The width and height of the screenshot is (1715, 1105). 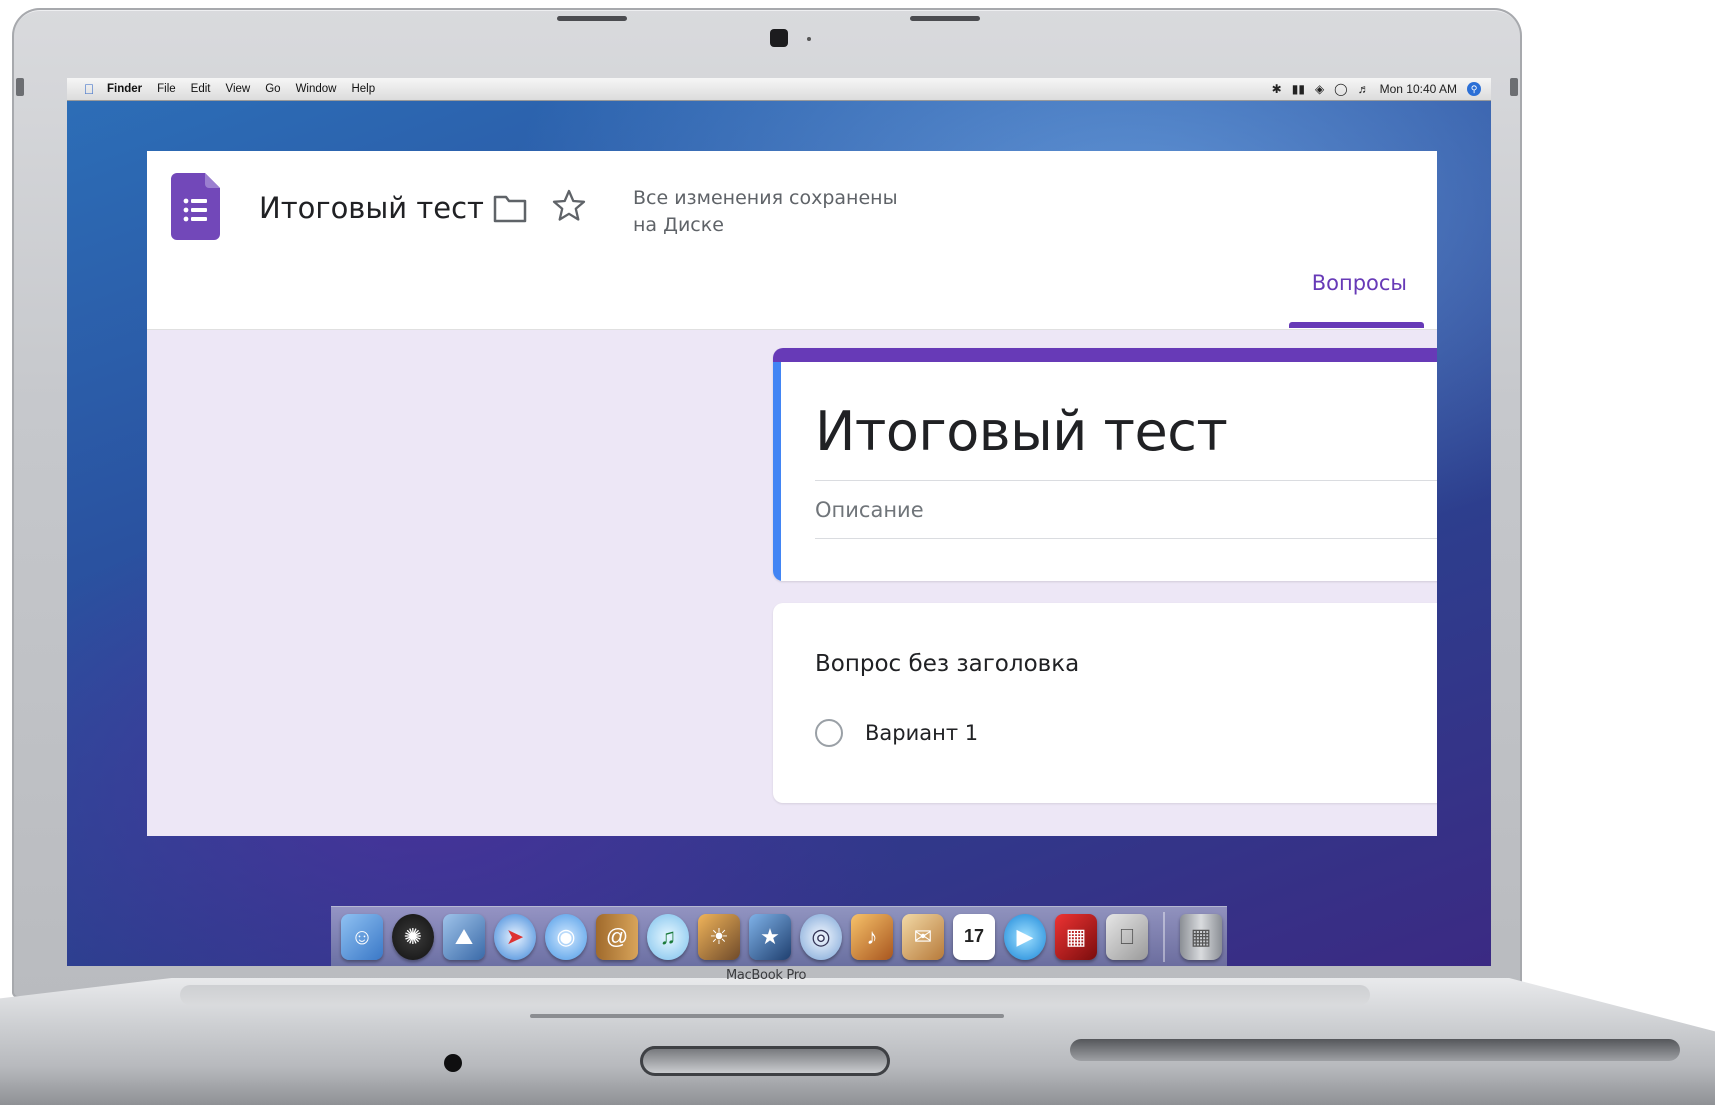 I want to click on quicktime-icon: ▶, so click(x=1025, y=936).